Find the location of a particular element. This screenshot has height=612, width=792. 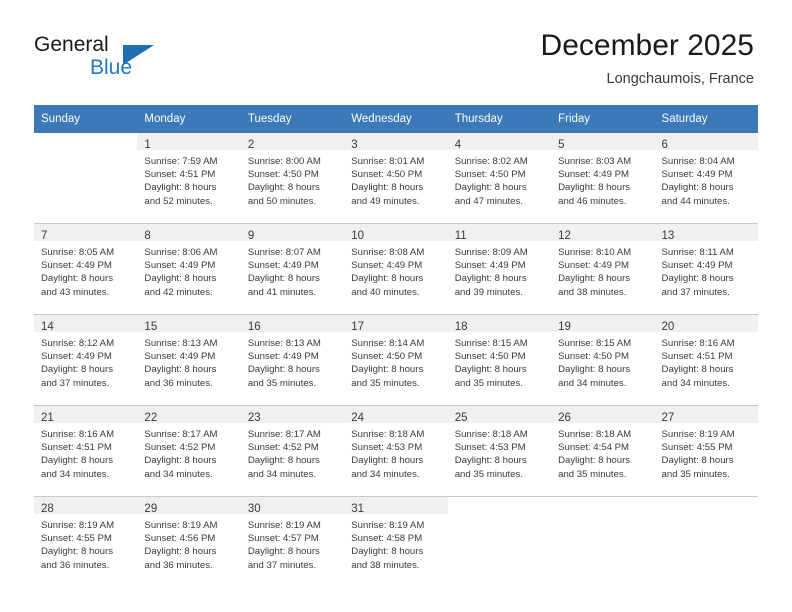

day-number-band: 20 is located at coordinates (706, 324).